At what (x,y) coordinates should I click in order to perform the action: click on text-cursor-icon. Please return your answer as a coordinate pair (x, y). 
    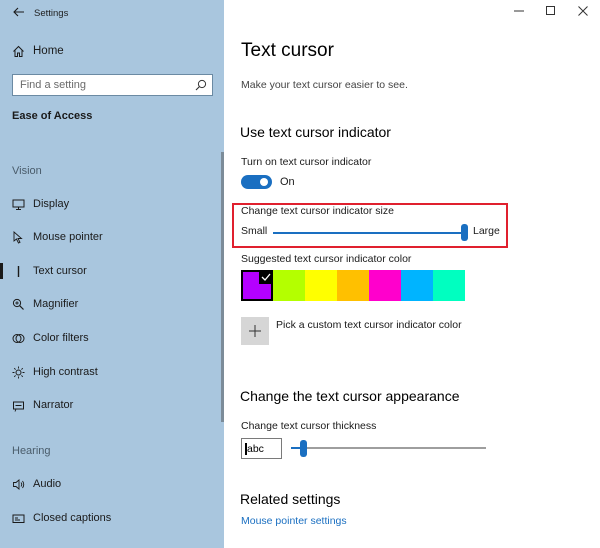
    Looking at the image, I should click on (18, 271).